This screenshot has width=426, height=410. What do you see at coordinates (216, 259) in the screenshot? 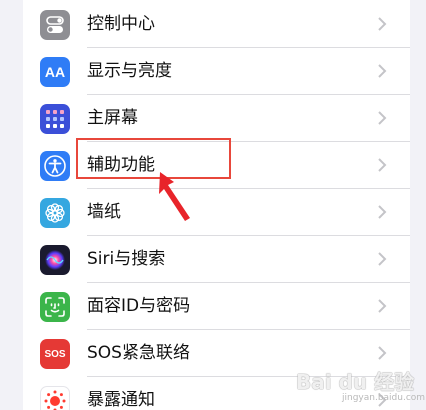
I see `settings-item-siri-search: Siri与搜索` at bounding box center [216, 259].